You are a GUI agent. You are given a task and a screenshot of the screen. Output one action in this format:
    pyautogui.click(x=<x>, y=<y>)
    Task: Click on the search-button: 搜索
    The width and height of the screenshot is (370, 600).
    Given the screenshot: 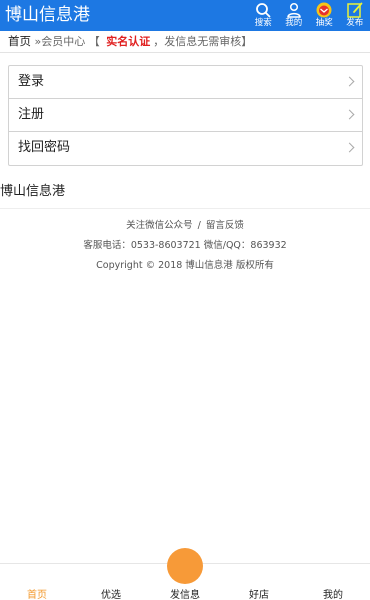 What is the action you would take?
    pyautogui.click(x=263, y=15)
    